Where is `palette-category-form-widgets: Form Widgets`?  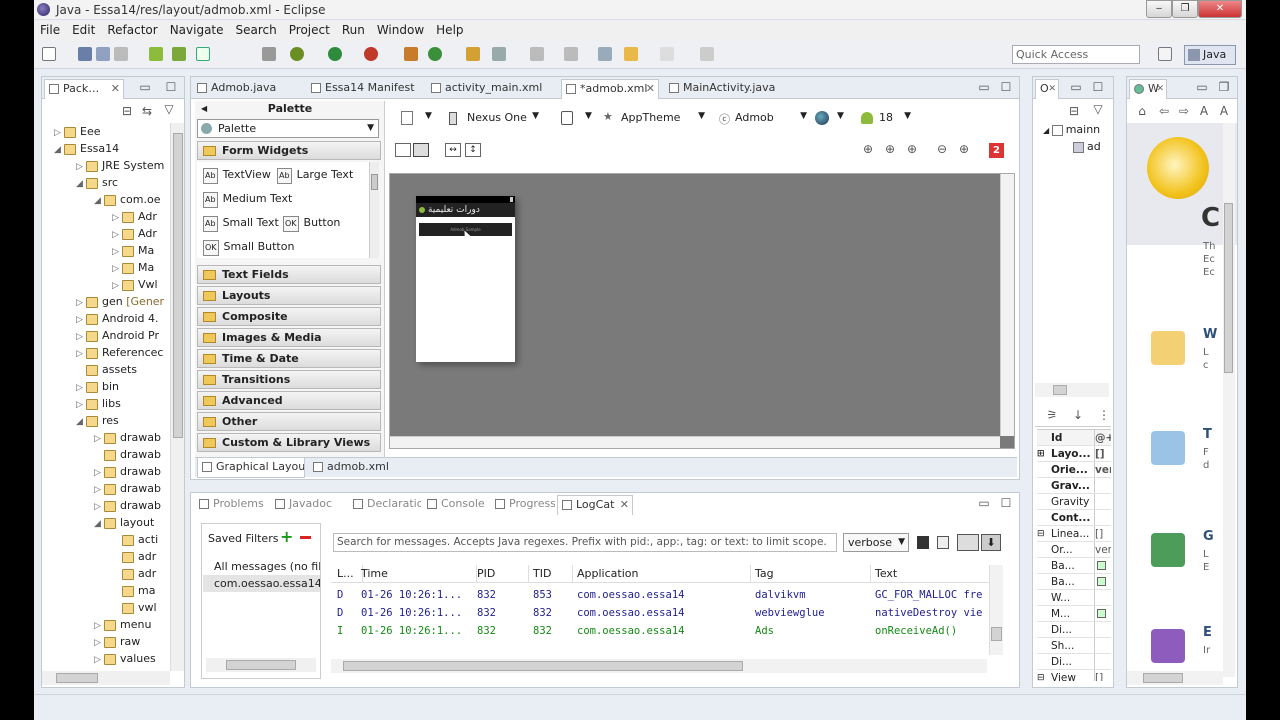
palette-category-form-widgets: Form Widgets is located at coordinates (289, 150).